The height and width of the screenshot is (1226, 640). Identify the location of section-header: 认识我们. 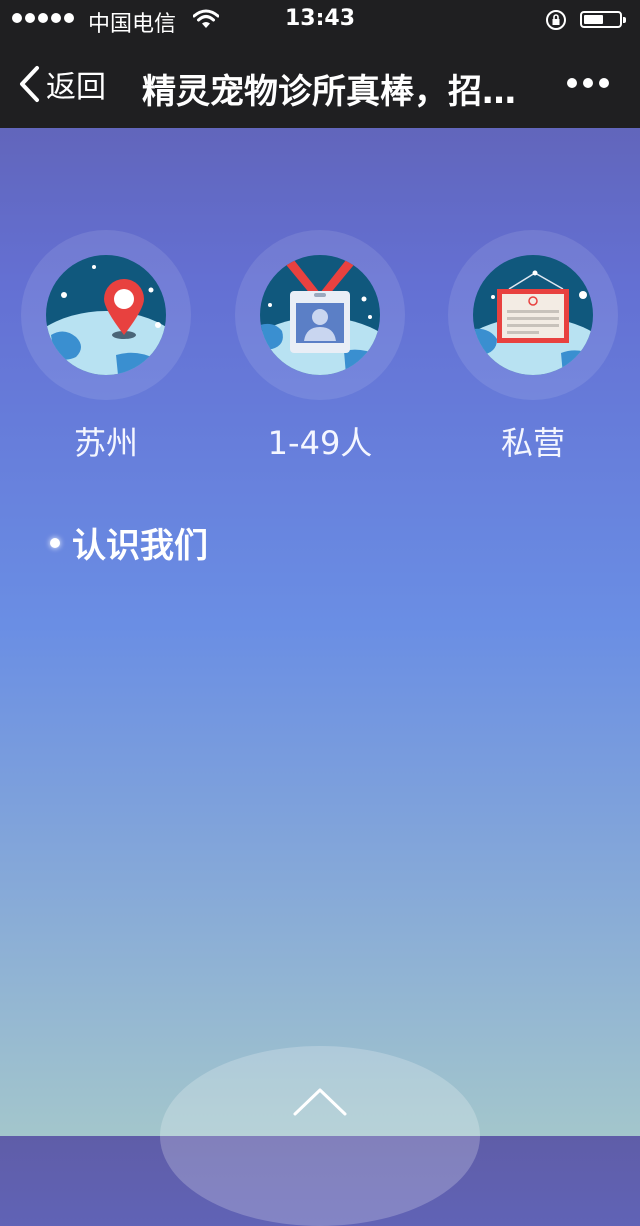
(129, 542).